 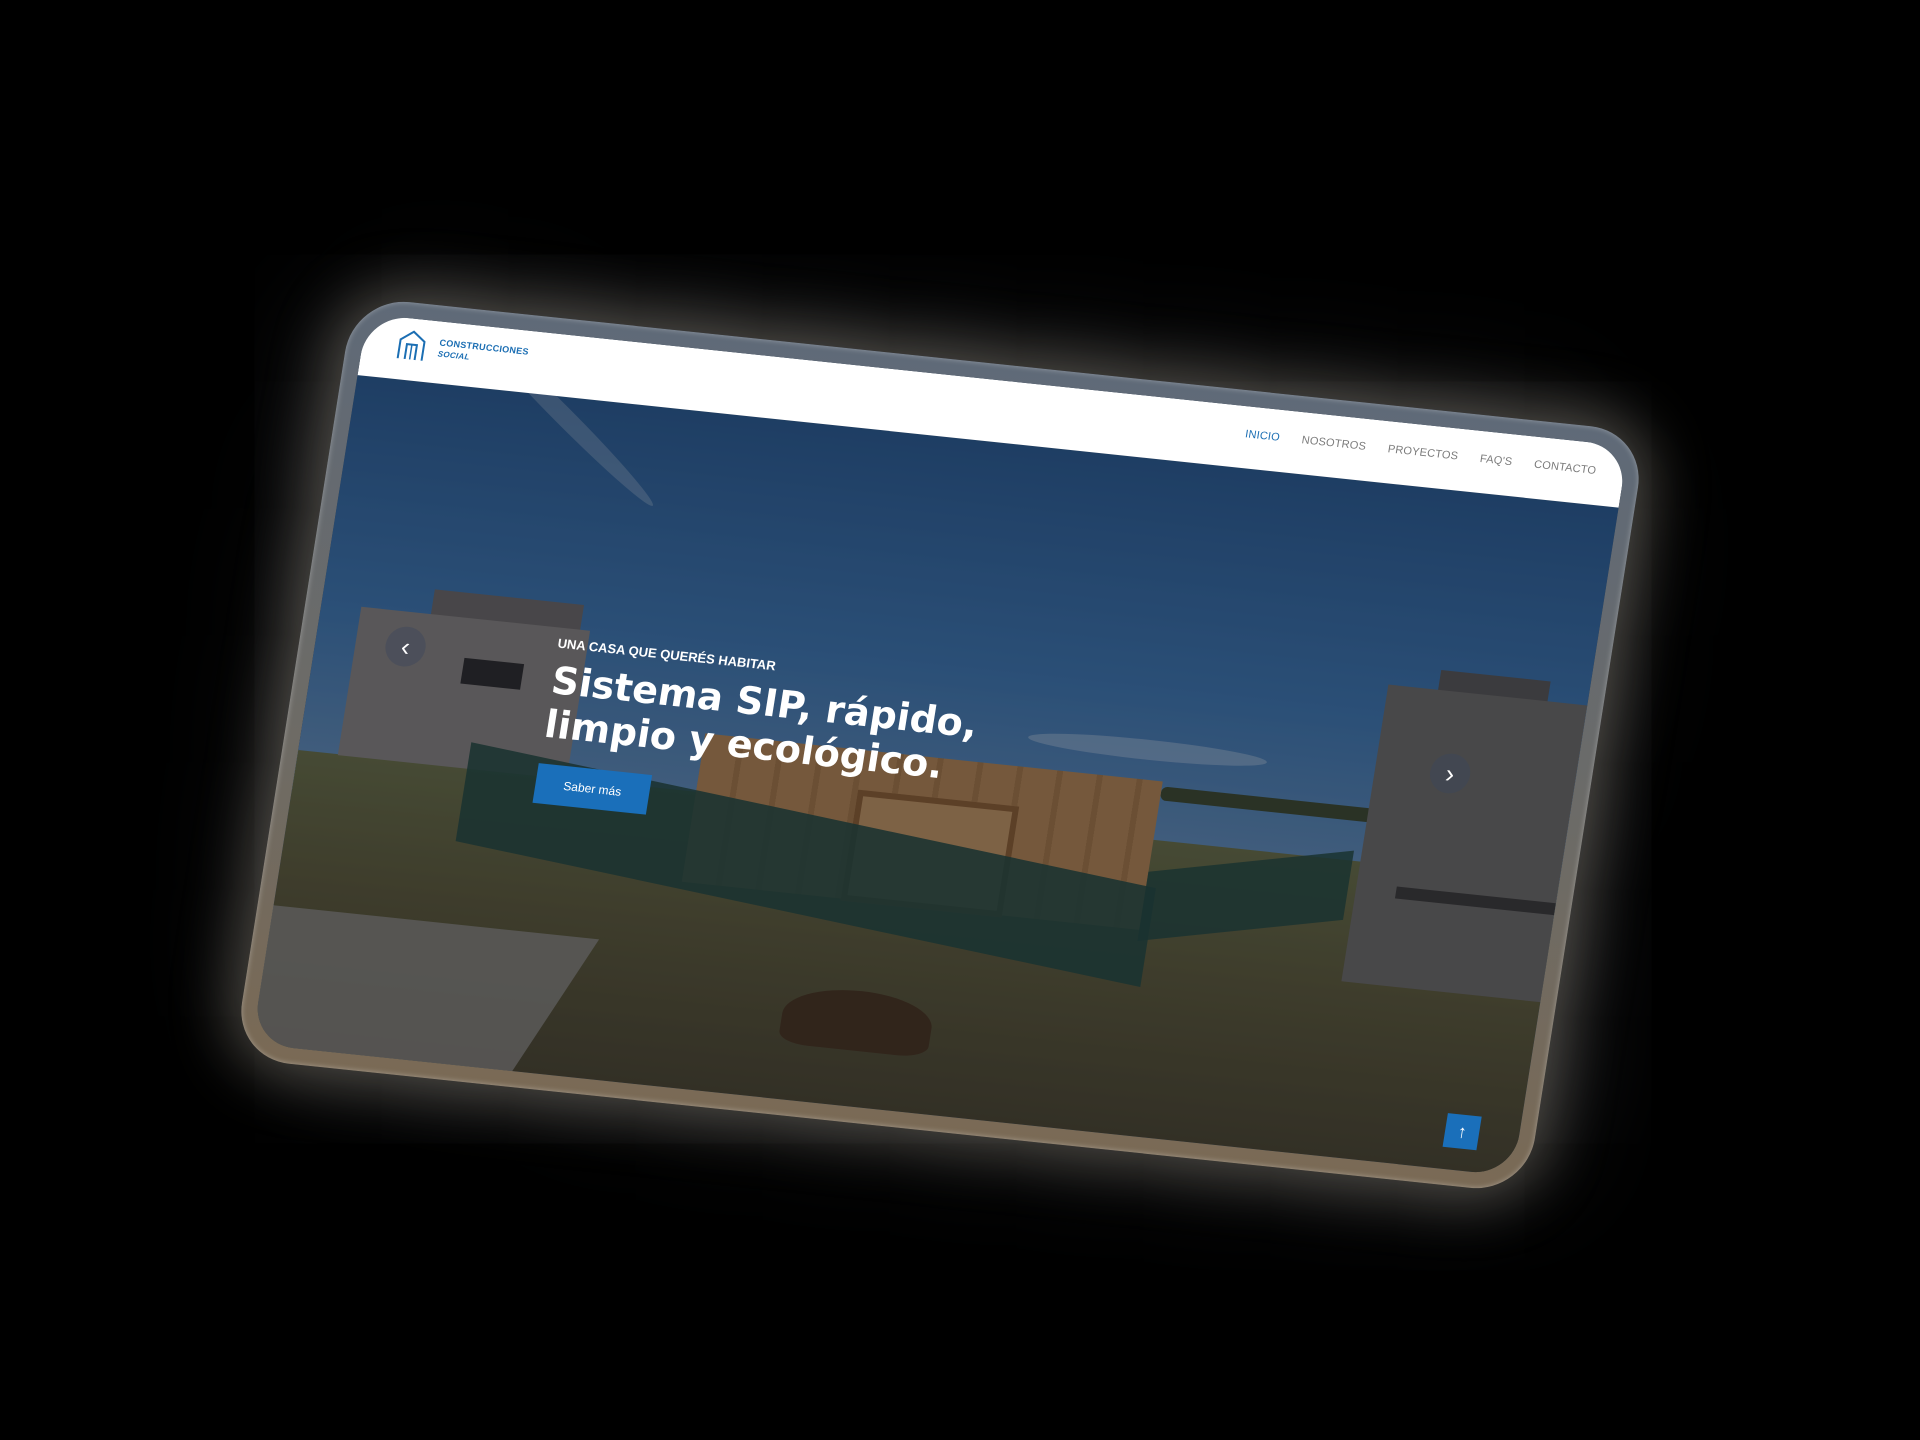 What do you see at coordinates (1262, 436) in the screenshot?
I see `nav-item-inicio: INICIO` at bounding box center [1262, 436].